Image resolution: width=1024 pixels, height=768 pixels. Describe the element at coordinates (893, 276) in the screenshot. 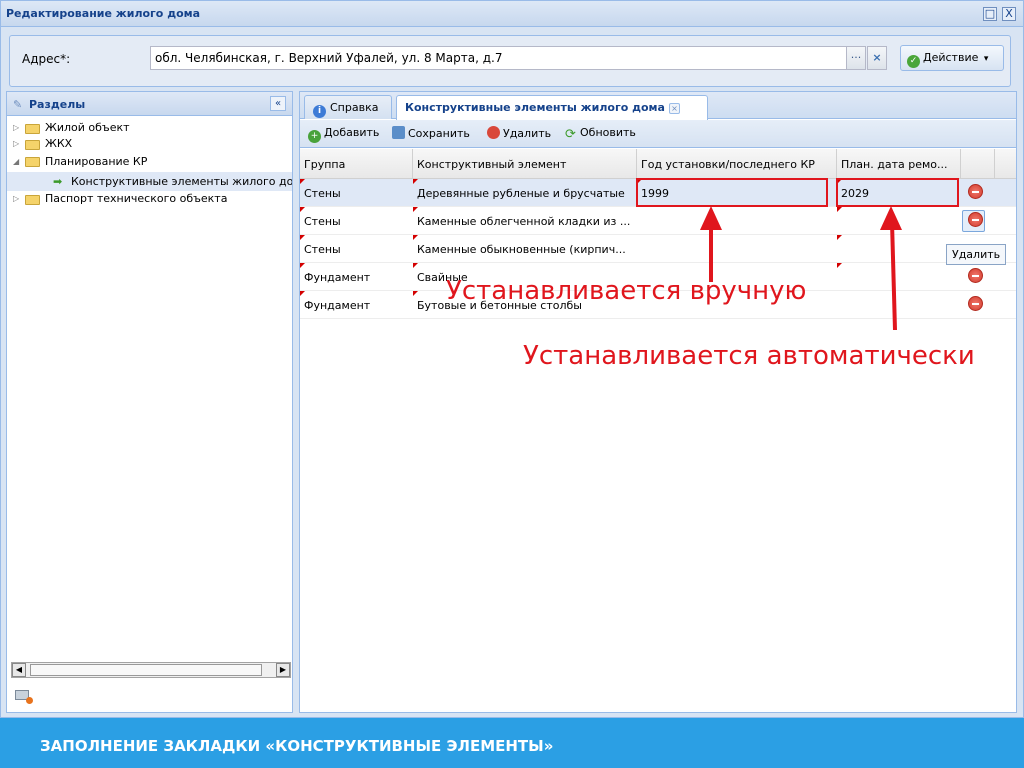

I see `auto-arrow-line` at that location.